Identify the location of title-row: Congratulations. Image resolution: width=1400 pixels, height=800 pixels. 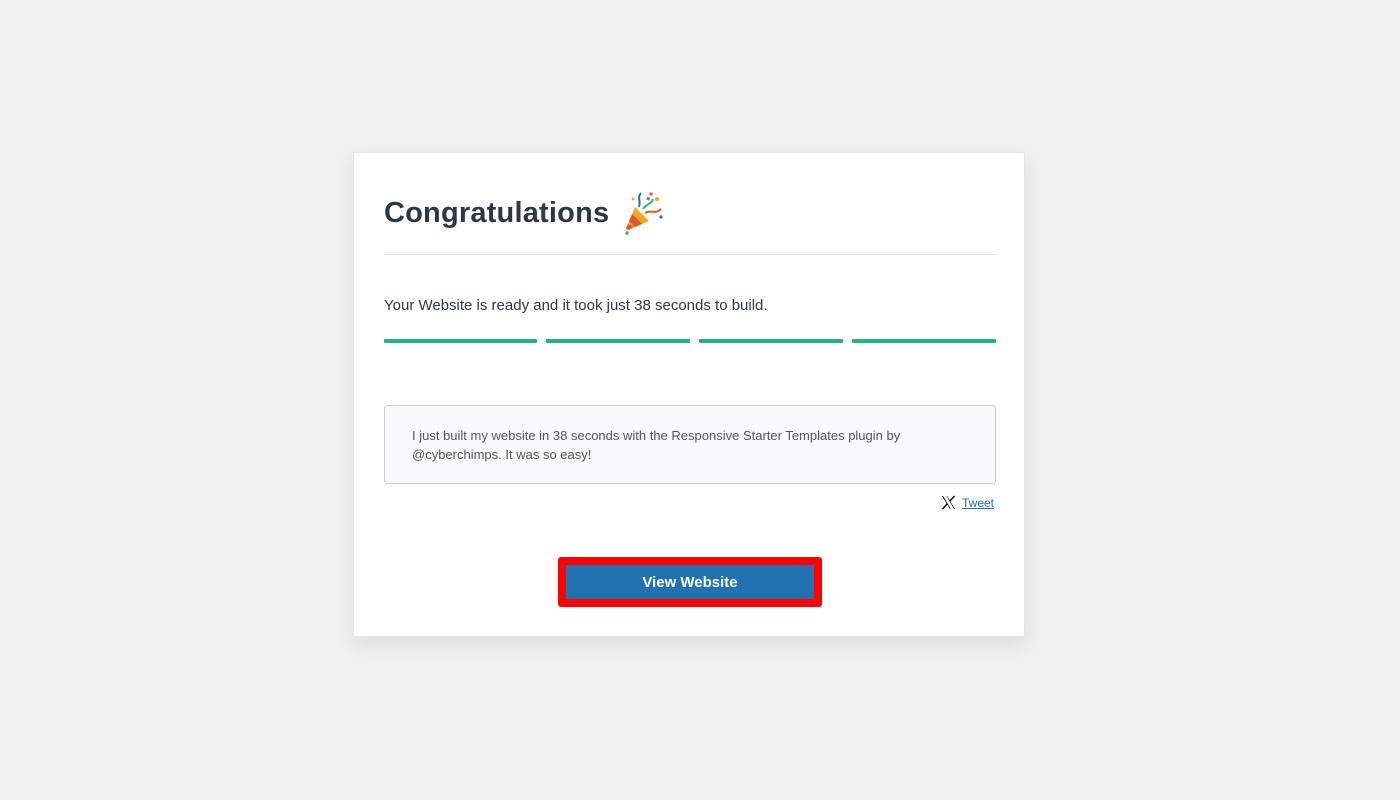
(524, 213).